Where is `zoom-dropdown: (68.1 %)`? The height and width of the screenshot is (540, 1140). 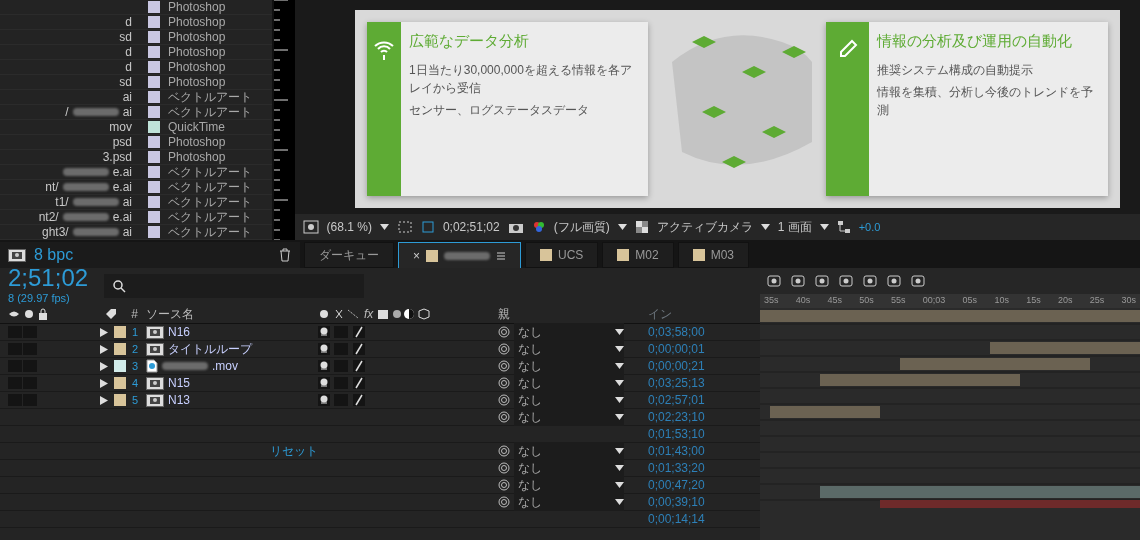 zoom-dropdown: (68.1 %) is located at coordinates (349, 227).